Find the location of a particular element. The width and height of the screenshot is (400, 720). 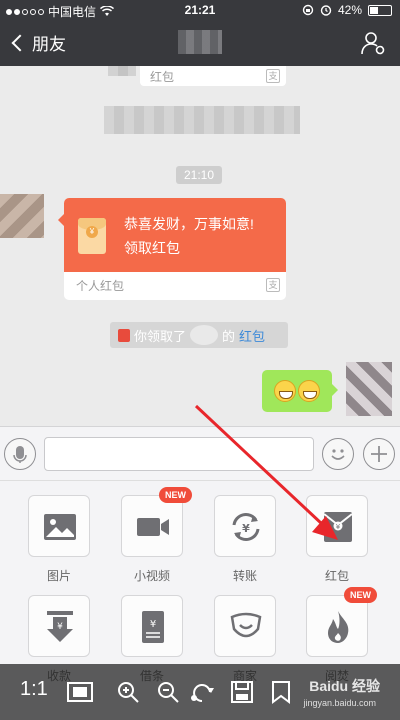

iou-button: ¥ is located at coordinates (152, 626).